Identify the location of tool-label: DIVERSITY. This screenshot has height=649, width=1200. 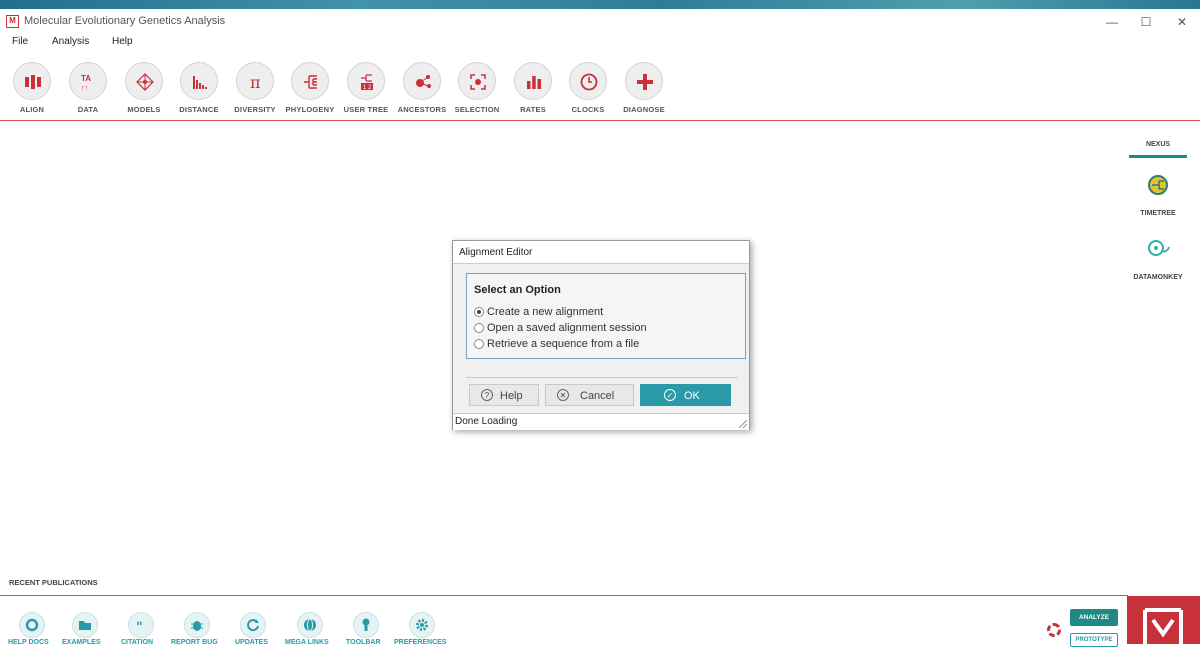
(255, 109).